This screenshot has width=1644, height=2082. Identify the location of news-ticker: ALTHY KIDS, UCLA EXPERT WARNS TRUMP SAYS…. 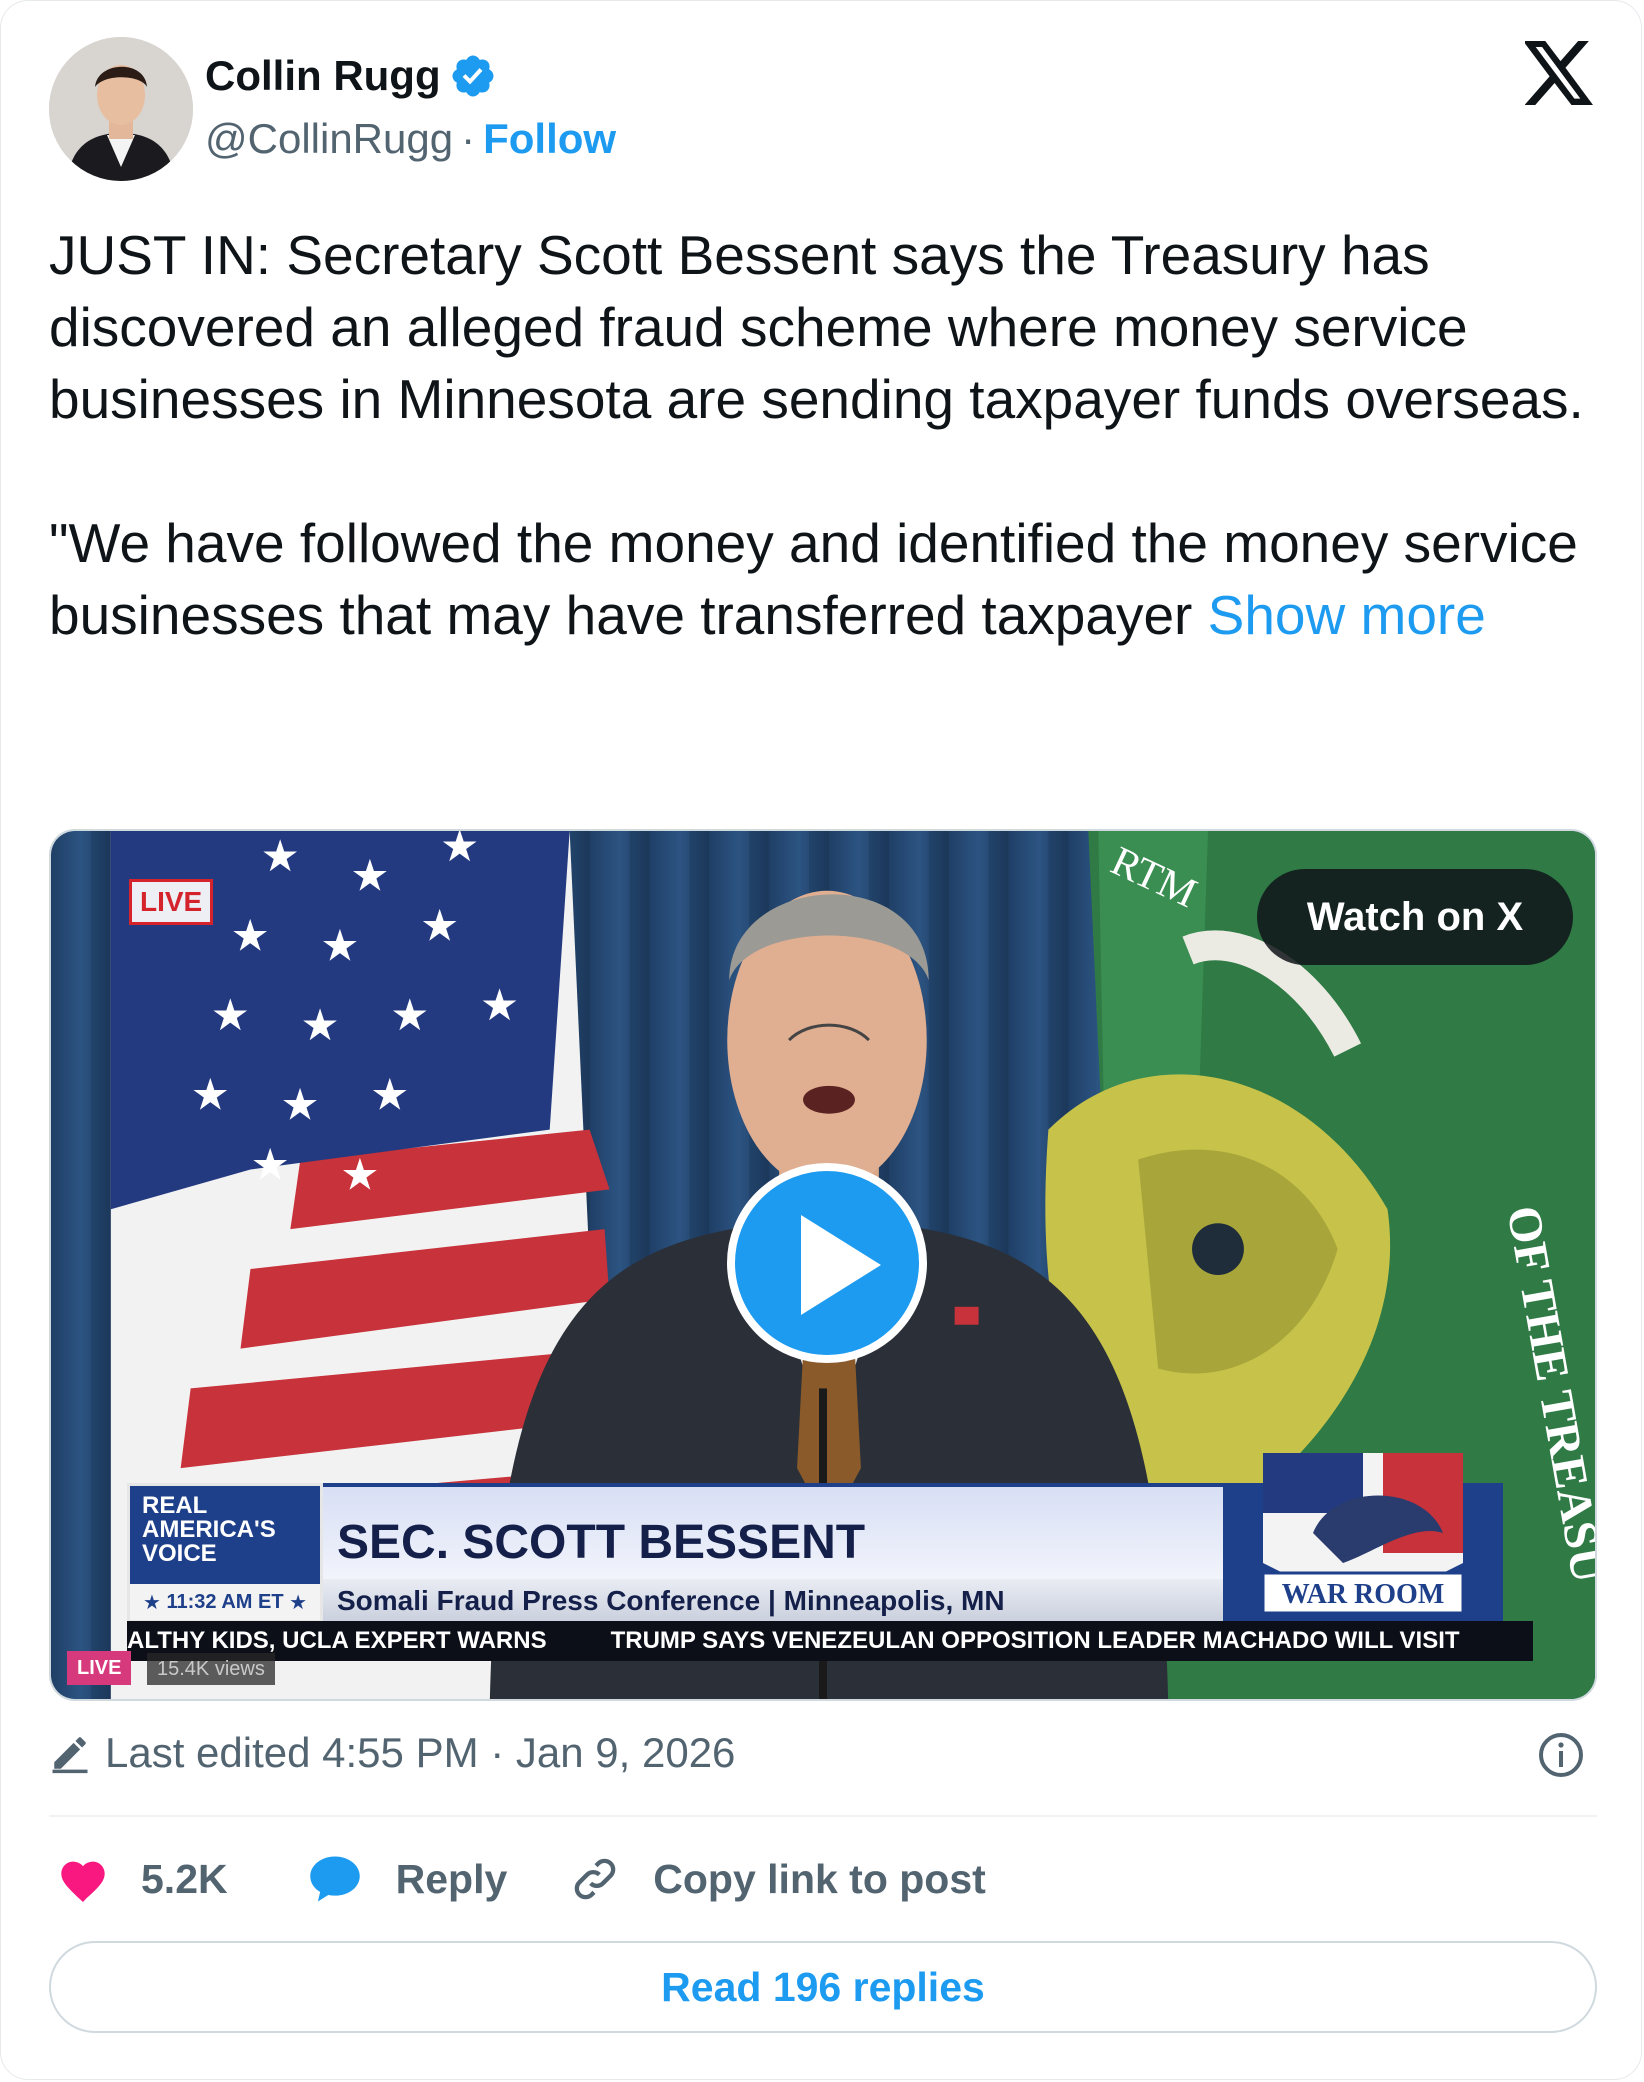
(830, 1641).